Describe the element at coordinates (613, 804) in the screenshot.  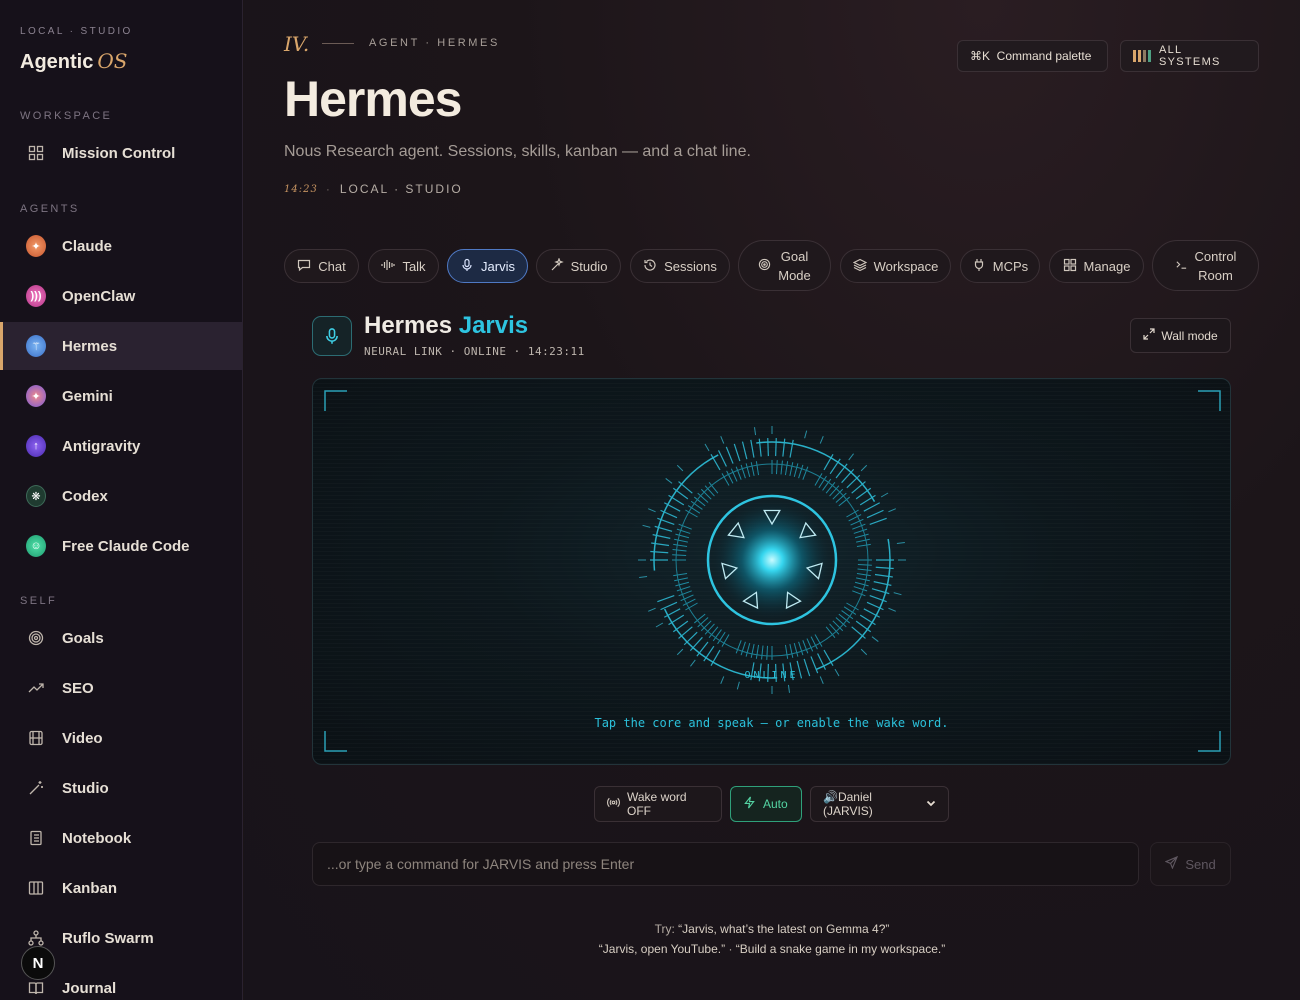
I see `broadcast-icon` at that location.